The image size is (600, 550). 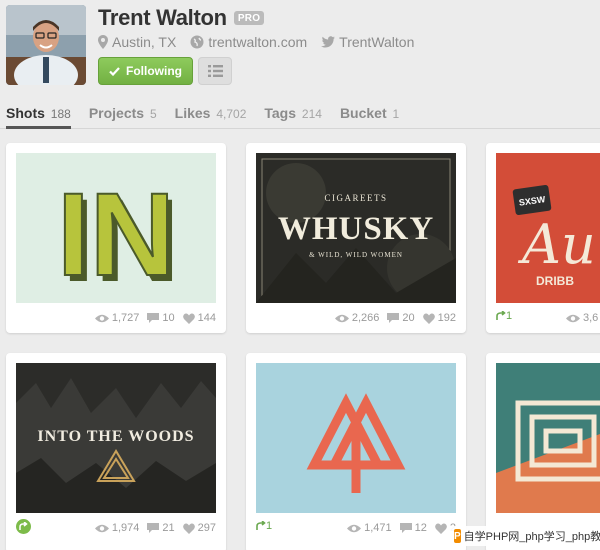 I want to click on profile-avatar, so click(x=46, y=45).